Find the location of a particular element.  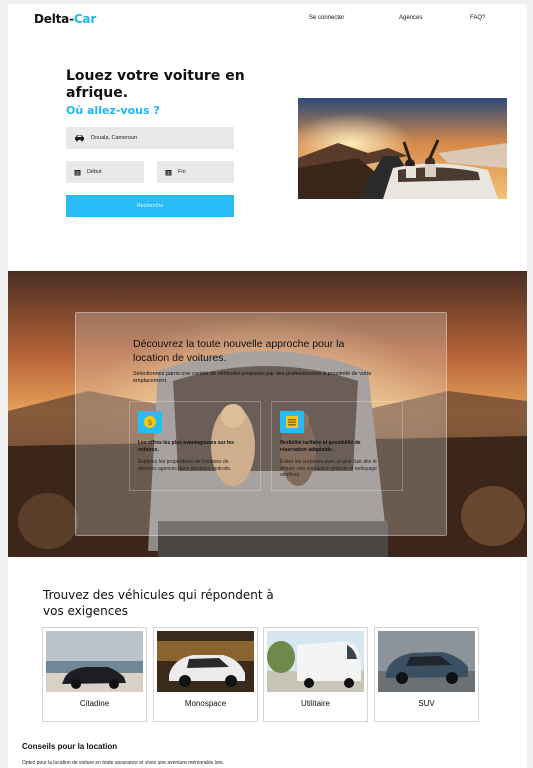

nav-faq-link: FAQ? is located at coordinates (477, 18).